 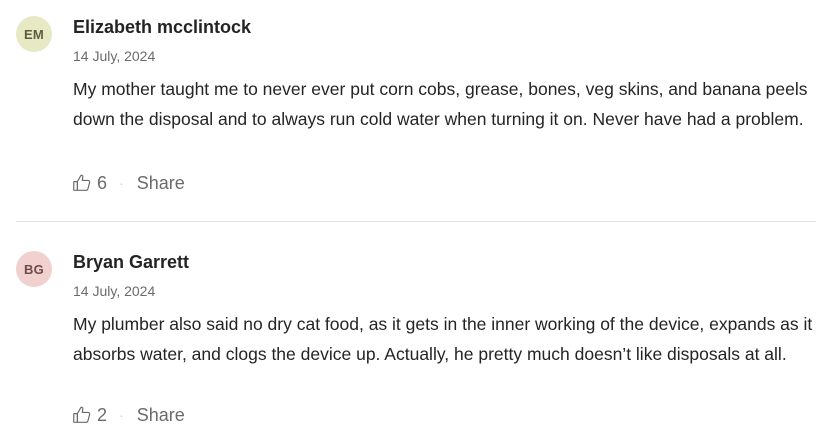 What do you see at coordinates (102, 182) in the screenshot?
I see `clap-count: 6` at bounding box center [102, 182].